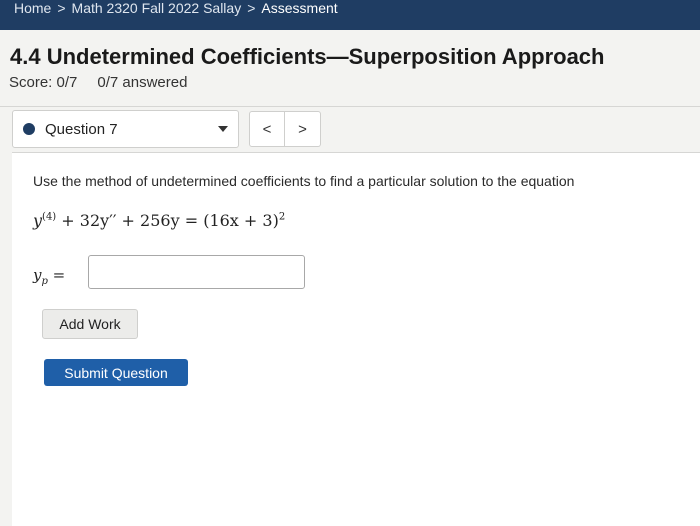 This screenshot has height=526, width=700. Describe the element at coordinates (303, 129) in the screenshot. I see `next-question-button: >` at that location.